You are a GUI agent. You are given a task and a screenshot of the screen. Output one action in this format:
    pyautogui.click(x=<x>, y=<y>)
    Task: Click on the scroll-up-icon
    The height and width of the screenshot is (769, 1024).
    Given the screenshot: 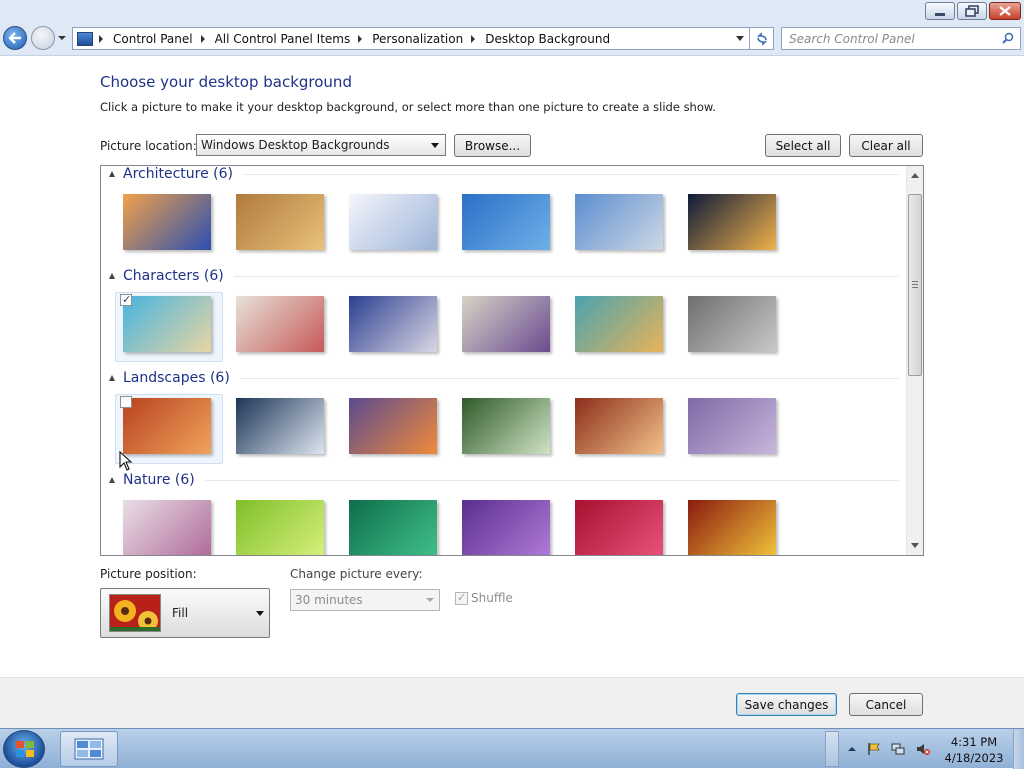 What is the action you would take?
    pyautogui.click(x=915, y=175)
    